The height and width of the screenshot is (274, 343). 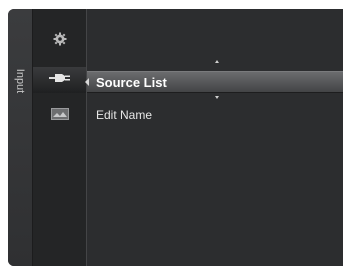 I want to click on menu-item-source-list: Source List, so click(x=215, y=82).